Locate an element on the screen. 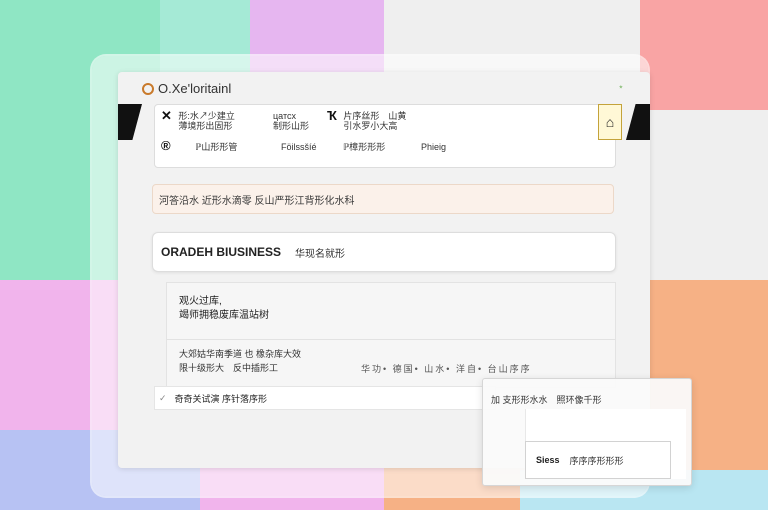  panel-heading-line2: 竭师拥稳废库温站树 is located at coordinates (224, 315).